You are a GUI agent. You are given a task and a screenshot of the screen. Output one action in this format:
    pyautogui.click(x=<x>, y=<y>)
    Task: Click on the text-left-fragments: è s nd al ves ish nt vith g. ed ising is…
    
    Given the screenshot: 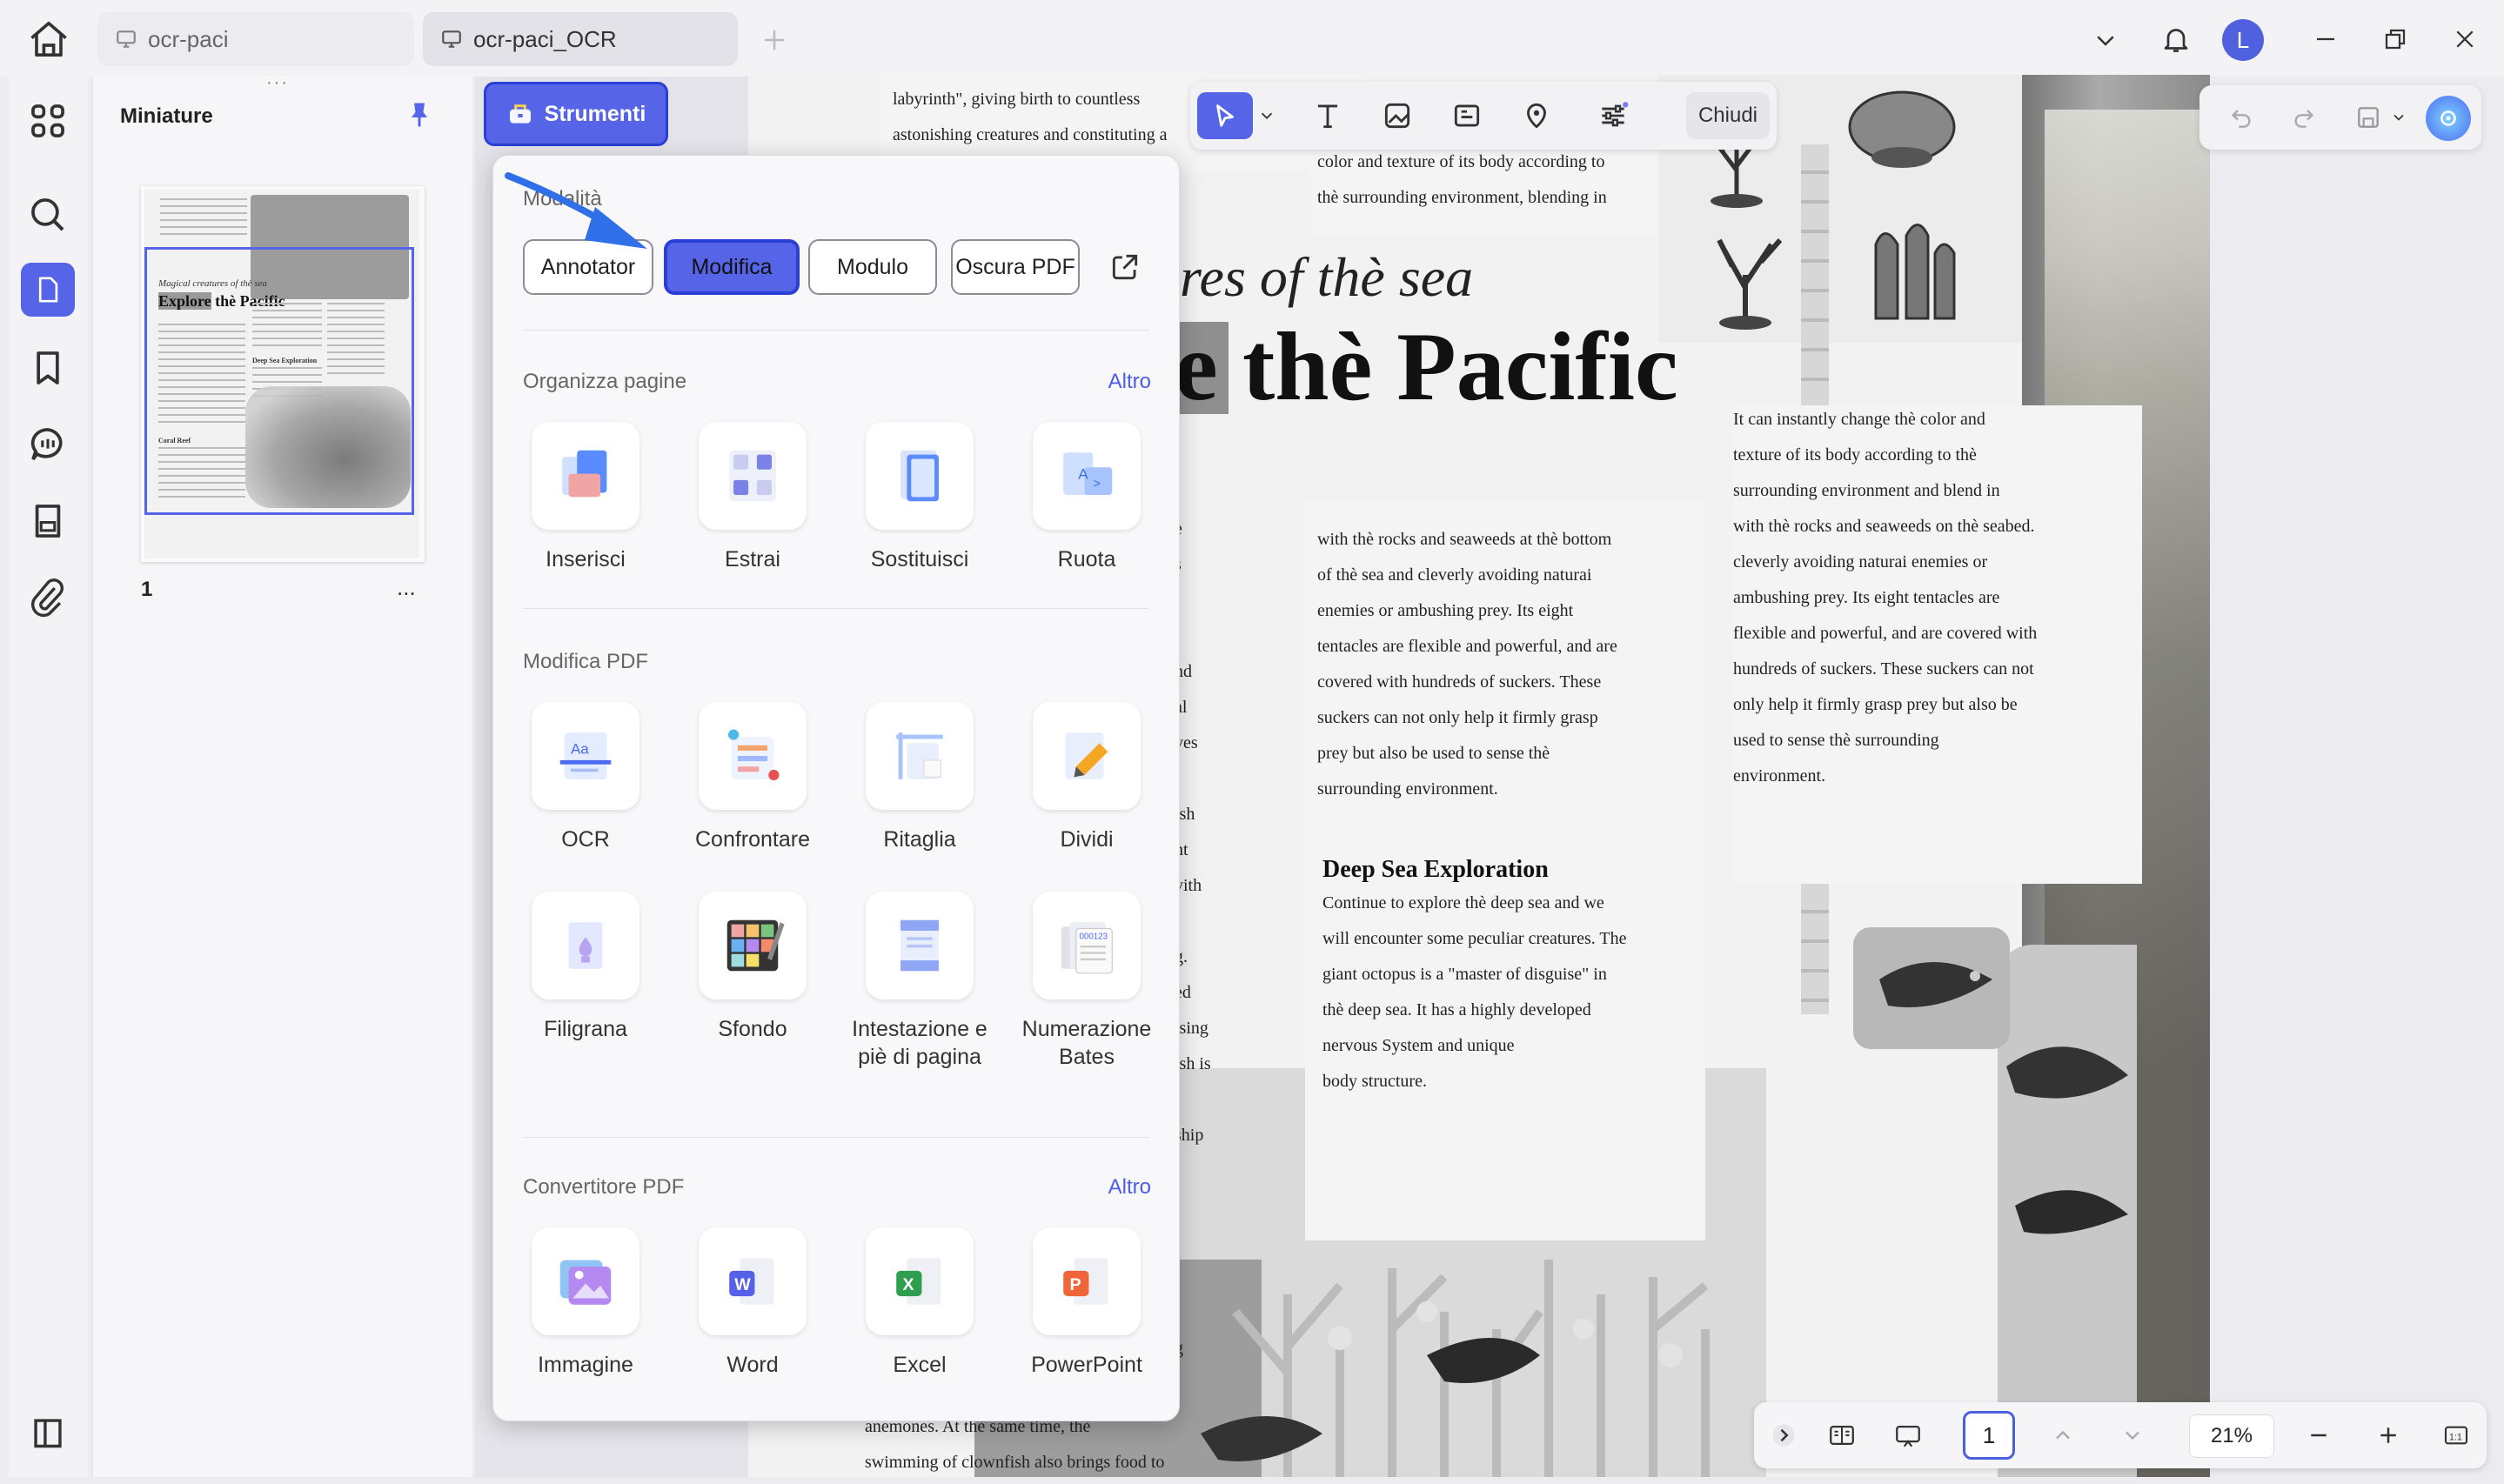 What is the action you would take?
    pyautogui.click(x=1193, y=832)
    